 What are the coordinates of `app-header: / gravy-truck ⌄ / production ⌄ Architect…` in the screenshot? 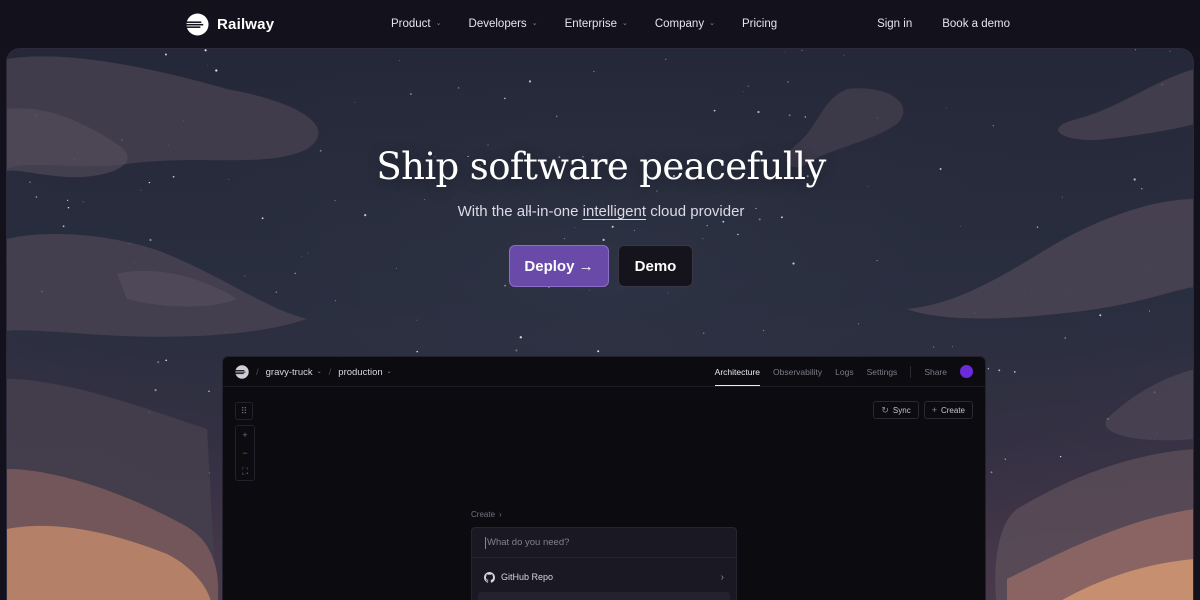 It's located at (604, 372).